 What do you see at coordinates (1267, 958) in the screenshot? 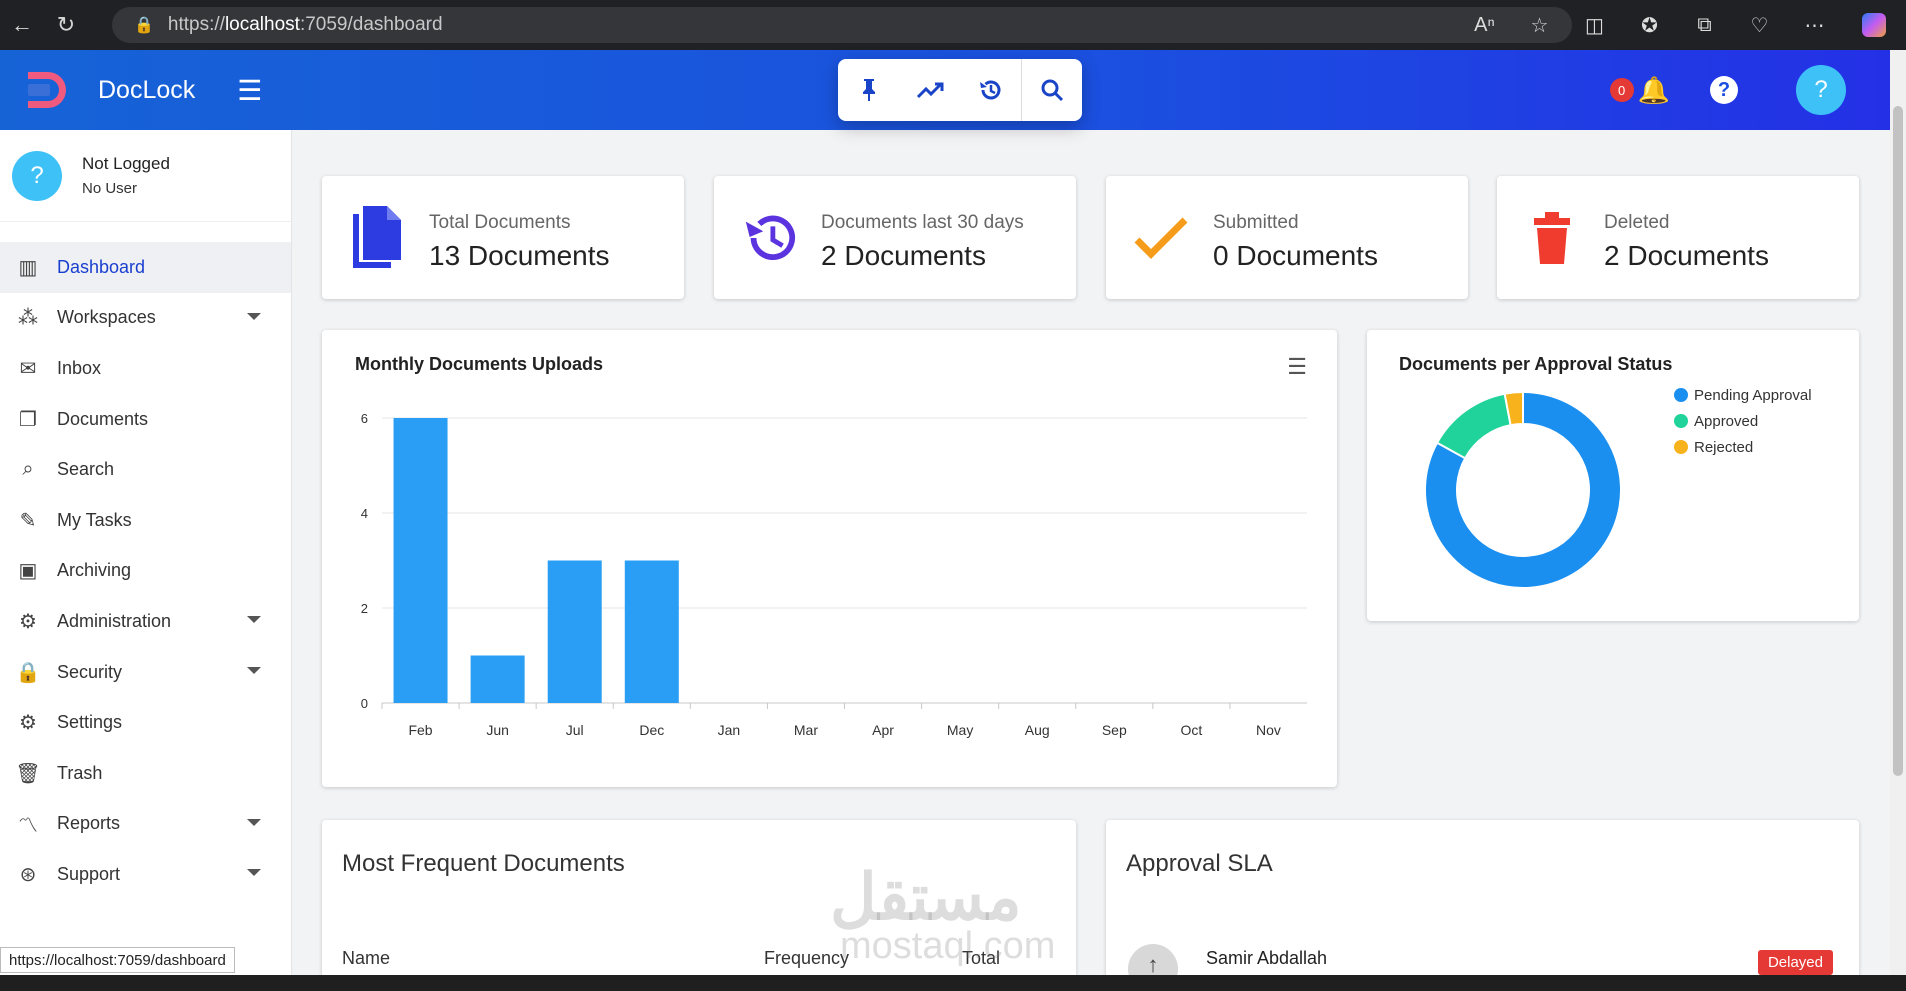
I see `sla-person-name: Samir Abdallah` at bounding box center [1267, 958].